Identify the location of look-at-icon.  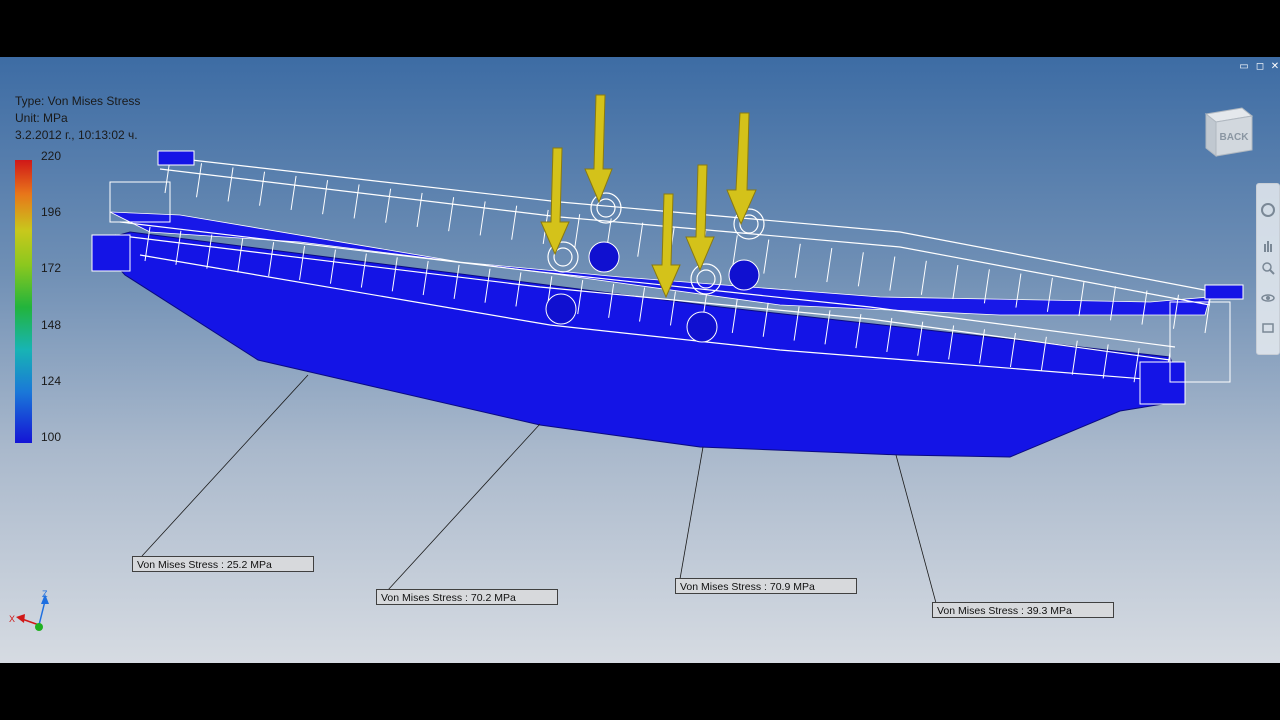
(1268, 328).